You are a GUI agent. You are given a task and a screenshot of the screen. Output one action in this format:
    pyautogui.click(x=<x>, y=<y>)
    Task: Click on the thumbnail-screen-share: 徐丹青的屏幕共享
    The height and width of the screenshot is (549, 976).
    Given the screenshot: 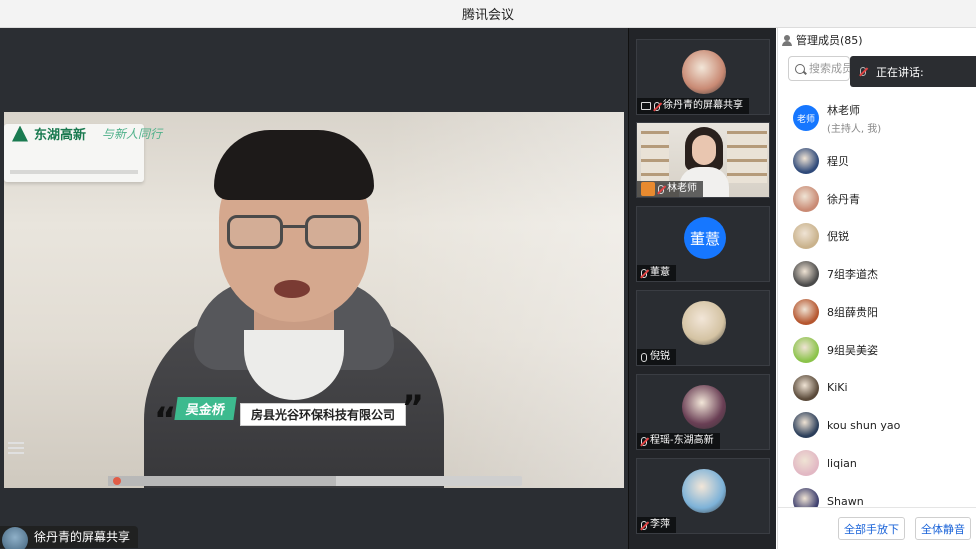 What is the action you would take?
    pyautogui.click(x=703, y=77)
    